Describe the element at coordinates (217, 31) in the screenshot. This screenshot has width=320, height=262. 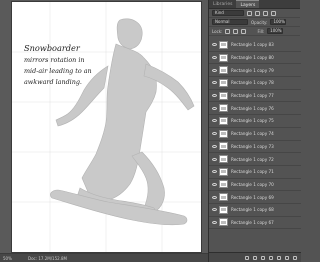
I see `lock-label: Lock:` at that location.